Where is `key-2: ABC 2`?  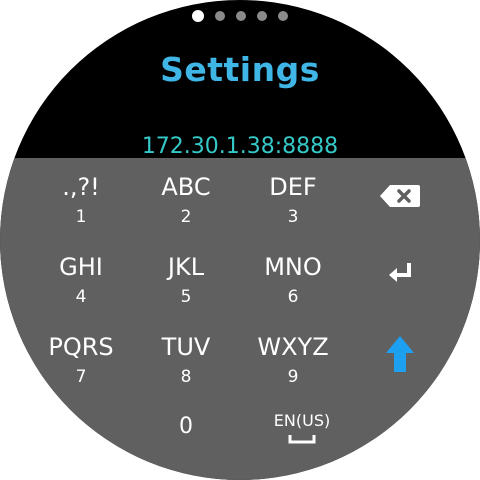
key-2: ABC 2 is located at coordinates (186, 208).